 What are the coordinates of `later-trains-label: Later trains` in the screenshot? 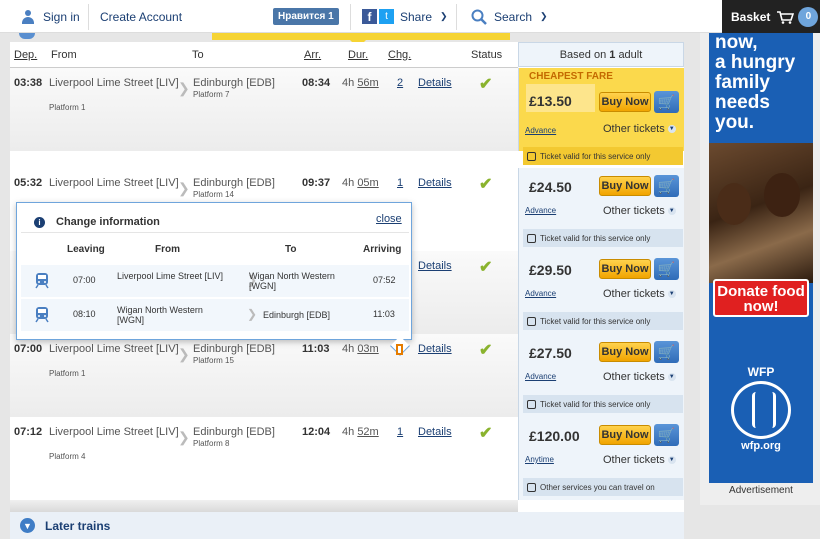 It's located at (78, 525).